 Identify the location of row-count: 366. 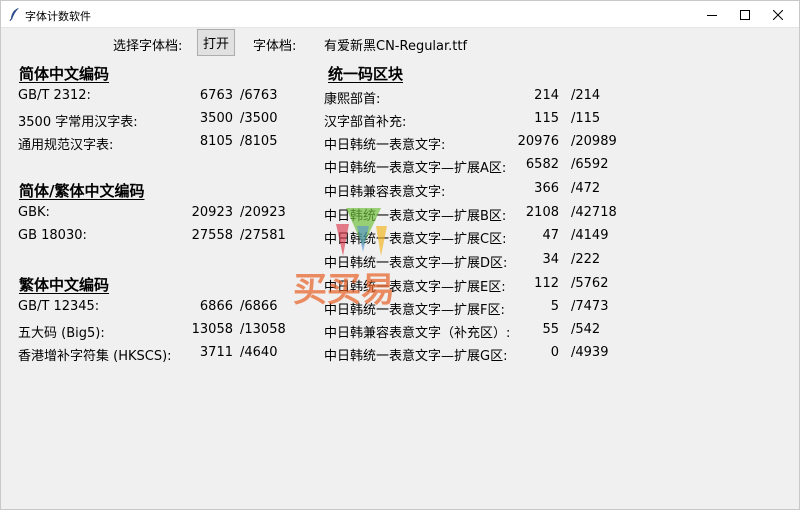
(546, 188).